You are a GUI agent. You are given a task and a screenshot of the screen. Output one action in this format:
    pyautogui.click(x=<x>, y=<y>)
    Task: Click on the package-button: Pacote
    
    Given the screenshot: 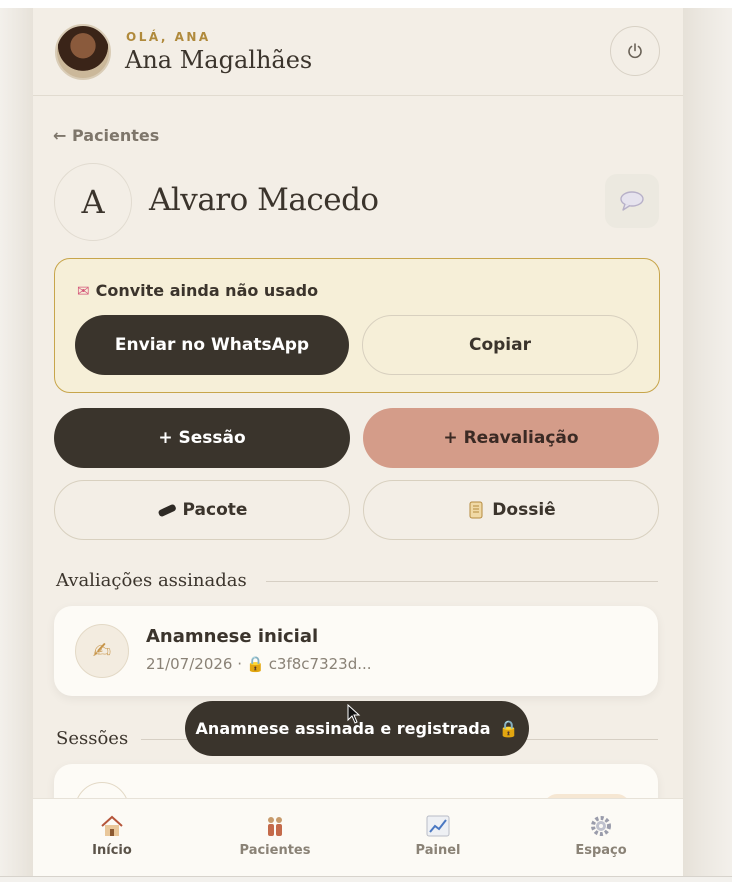 What is the action you would take?
    pyautogui.click(x=202, y=510)
    